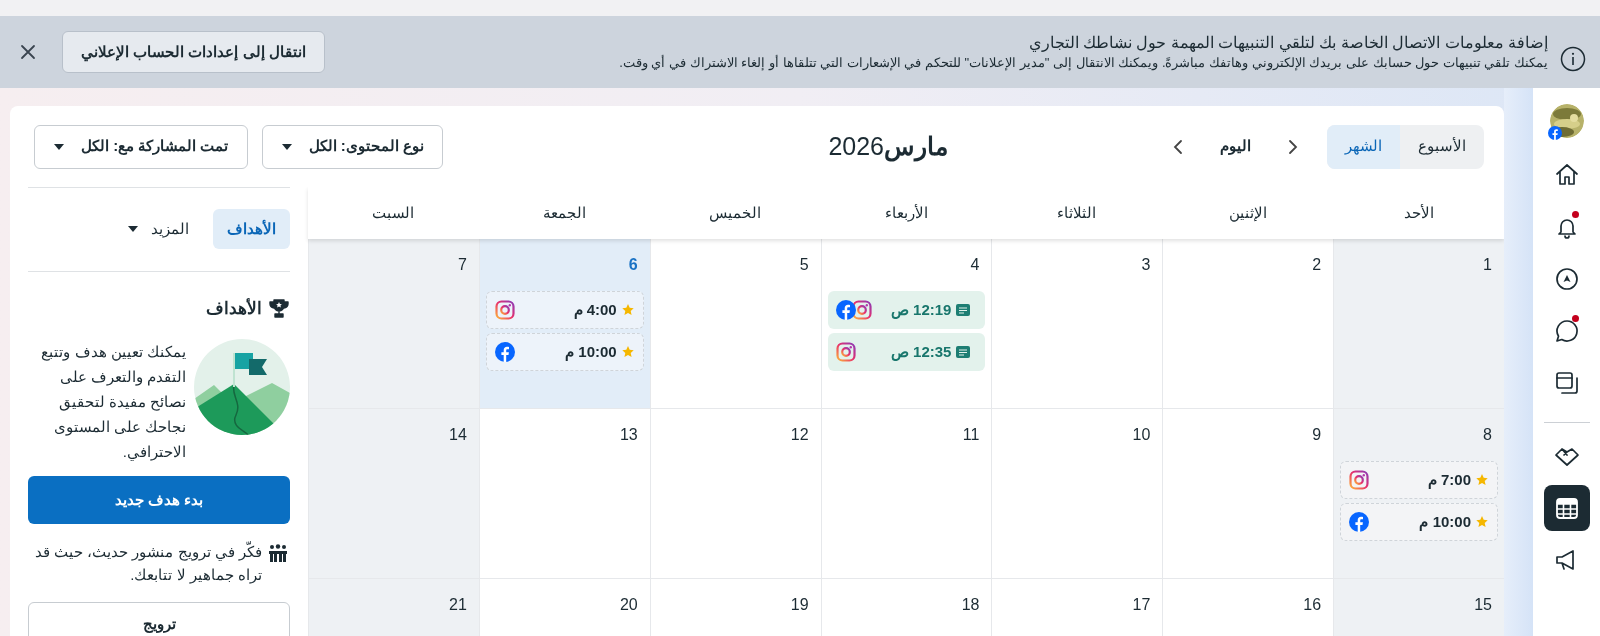 The width and height of the screenshot is (1600, 636). What do you see at coordinates (633, 265) in the screenshot?
I see `day-number: 6` at bounding box center [633, 265].